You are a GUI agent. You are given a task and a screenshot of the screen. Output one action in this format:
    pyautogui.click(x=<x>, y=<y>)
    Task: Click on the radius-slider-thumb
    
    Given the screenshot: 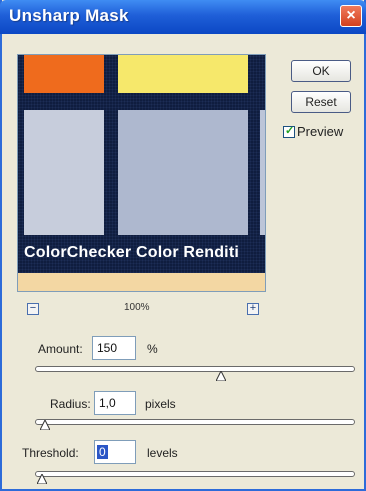 What is the action you would take?
    pyautogui.click(x=45, y=425)
    